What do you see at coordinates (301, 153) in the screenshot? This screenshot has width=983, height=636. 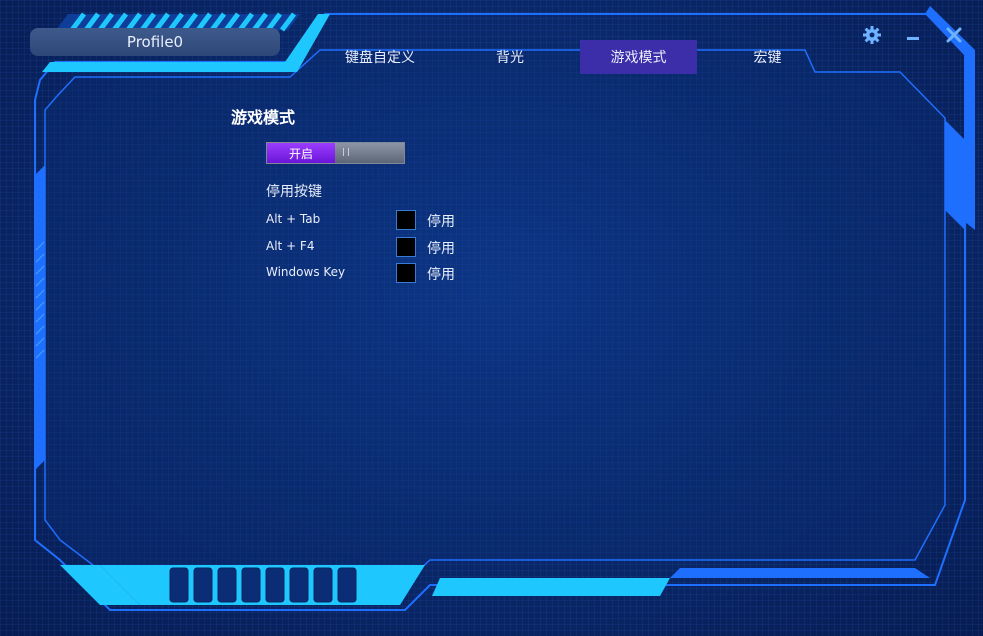 I see `toggle-on-label: 开启` at bounding box center [301, 153].